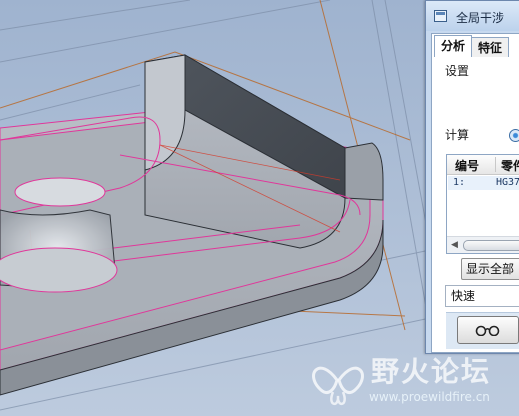 This screenshot has height=416, width=519. Describe the element at coordinates (453, 46) in the screenshot. I see `tab-analysis: 分析` at that location.